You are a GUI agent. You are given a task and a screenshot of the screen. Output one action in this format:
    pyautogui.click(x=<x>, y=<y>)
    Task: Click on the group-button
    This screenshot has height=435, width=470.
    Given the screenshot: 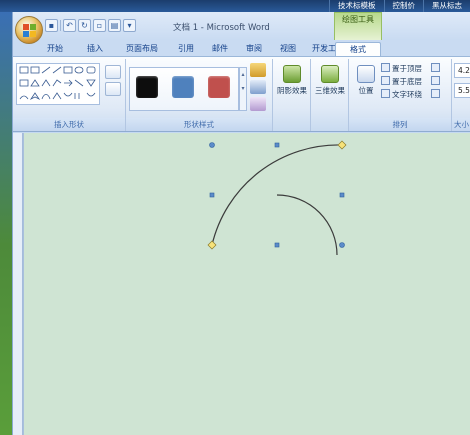 What is the action you would take?
    pyautogui.click(x=436, y=82)
    